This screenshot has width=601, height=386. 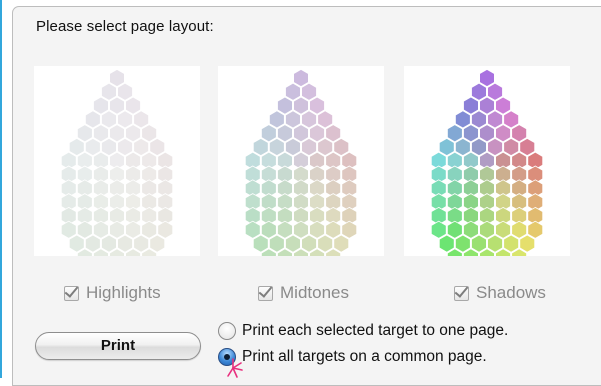 I want to click on shadows-checkbox-label: Shadows, so click(x=511, y=292).